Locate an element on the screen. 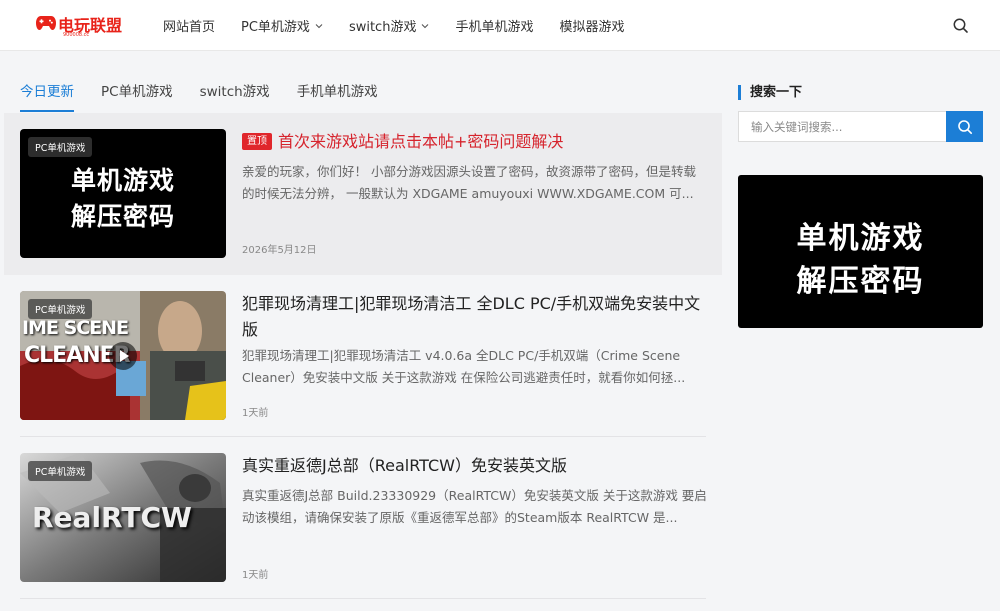 Image resolution: width=1000 pixels, height=611 pixels. nav-item-emulator-games: 模拟器游戏 is located at coordinates (591, 25).